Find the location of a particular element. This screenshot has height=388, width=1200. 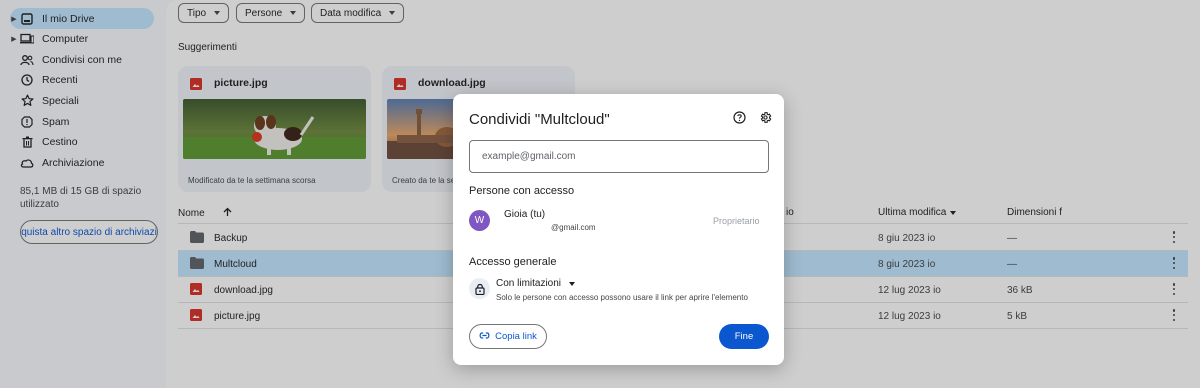

add-people-input is located at coordinates (619, 156).